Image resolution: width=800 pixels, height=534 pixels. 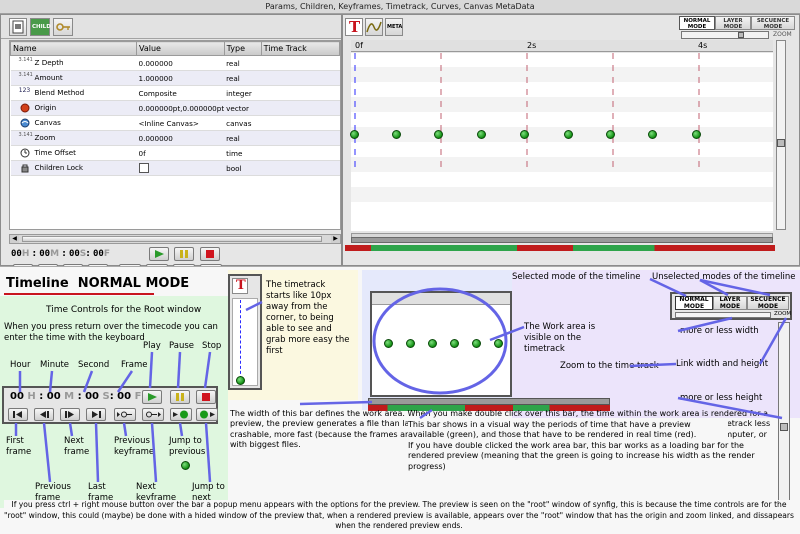 What do you see at coordinates (489, 401) in the screenshot?
I see `work-area-bar-zoom` at bounding box center [489, 401].